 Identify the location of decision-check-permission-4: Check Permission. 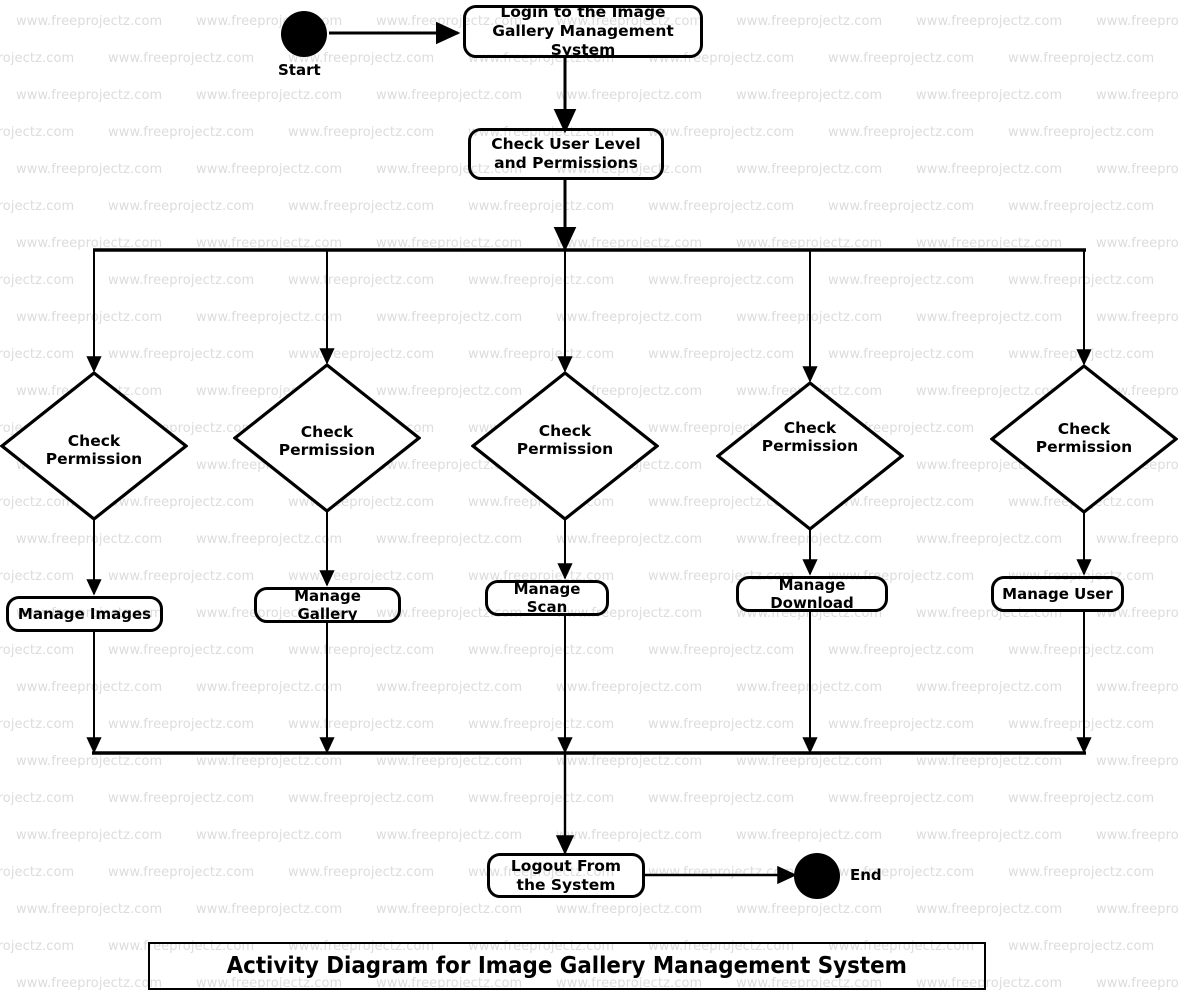
(810, 456).